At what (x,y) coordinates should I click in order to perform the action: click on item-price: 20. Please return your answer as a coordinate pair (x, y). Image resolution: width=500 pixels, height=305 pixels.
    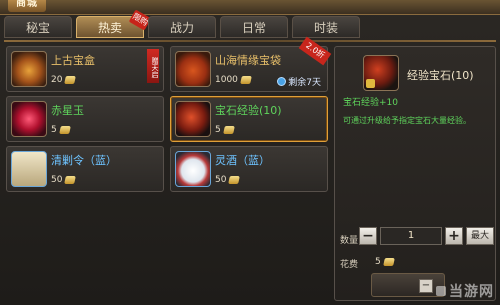
    Looking at the image, I should click on (64, 80).